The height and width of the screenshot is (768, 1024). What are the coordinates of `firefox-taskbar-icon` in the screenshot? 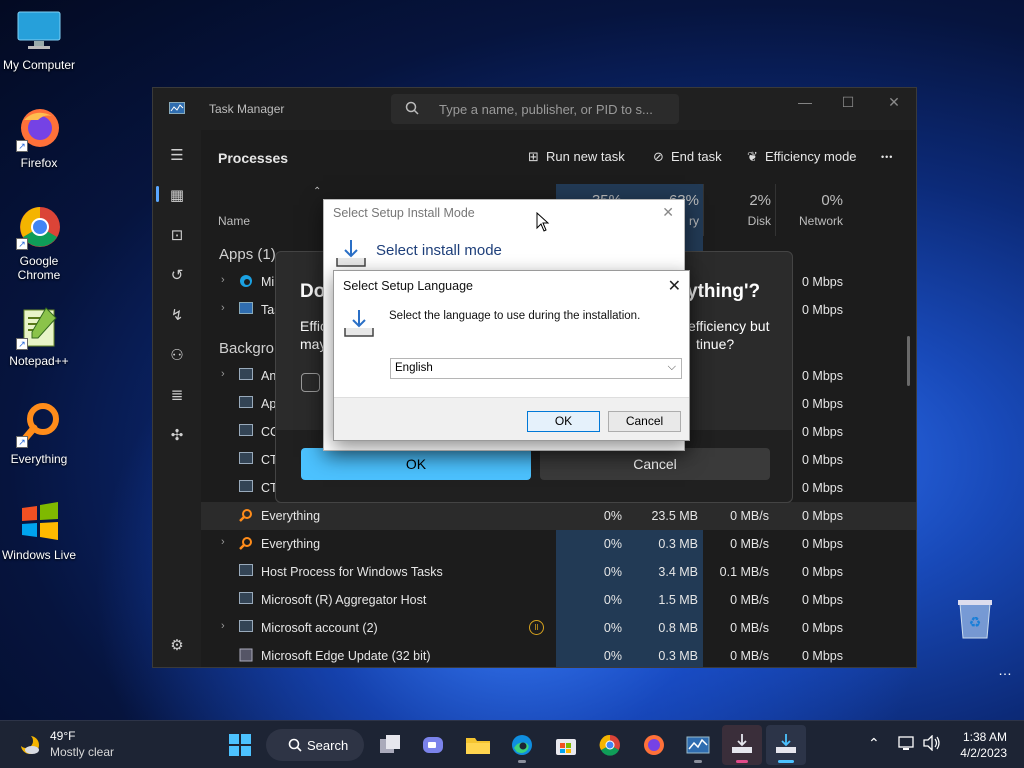 It's located at (654, 745).